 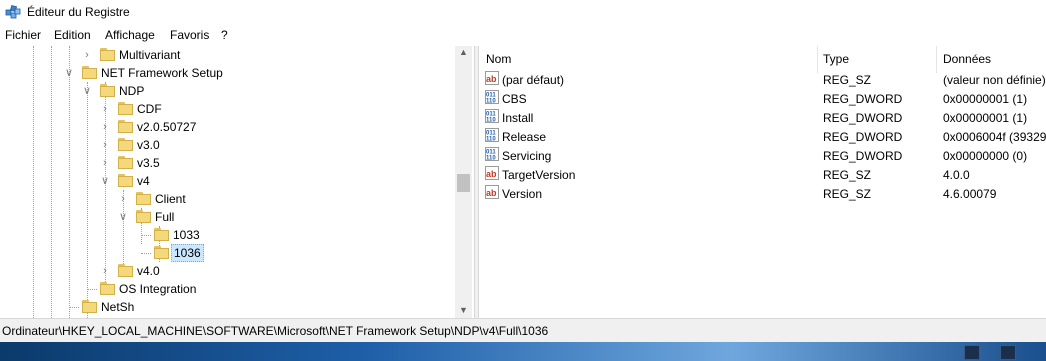 What do you see at coordinates (762, 80) in the screenshot?
I see `value-row: ab (par défaut) REG_SZ (valeur non définie)` at bounding box center [762, 80].